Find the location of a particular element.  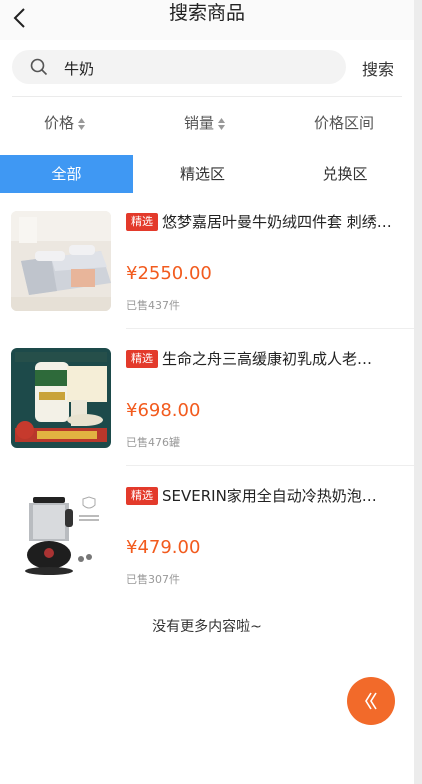

search-button: 搜索 is located at coordinates (378, 68).